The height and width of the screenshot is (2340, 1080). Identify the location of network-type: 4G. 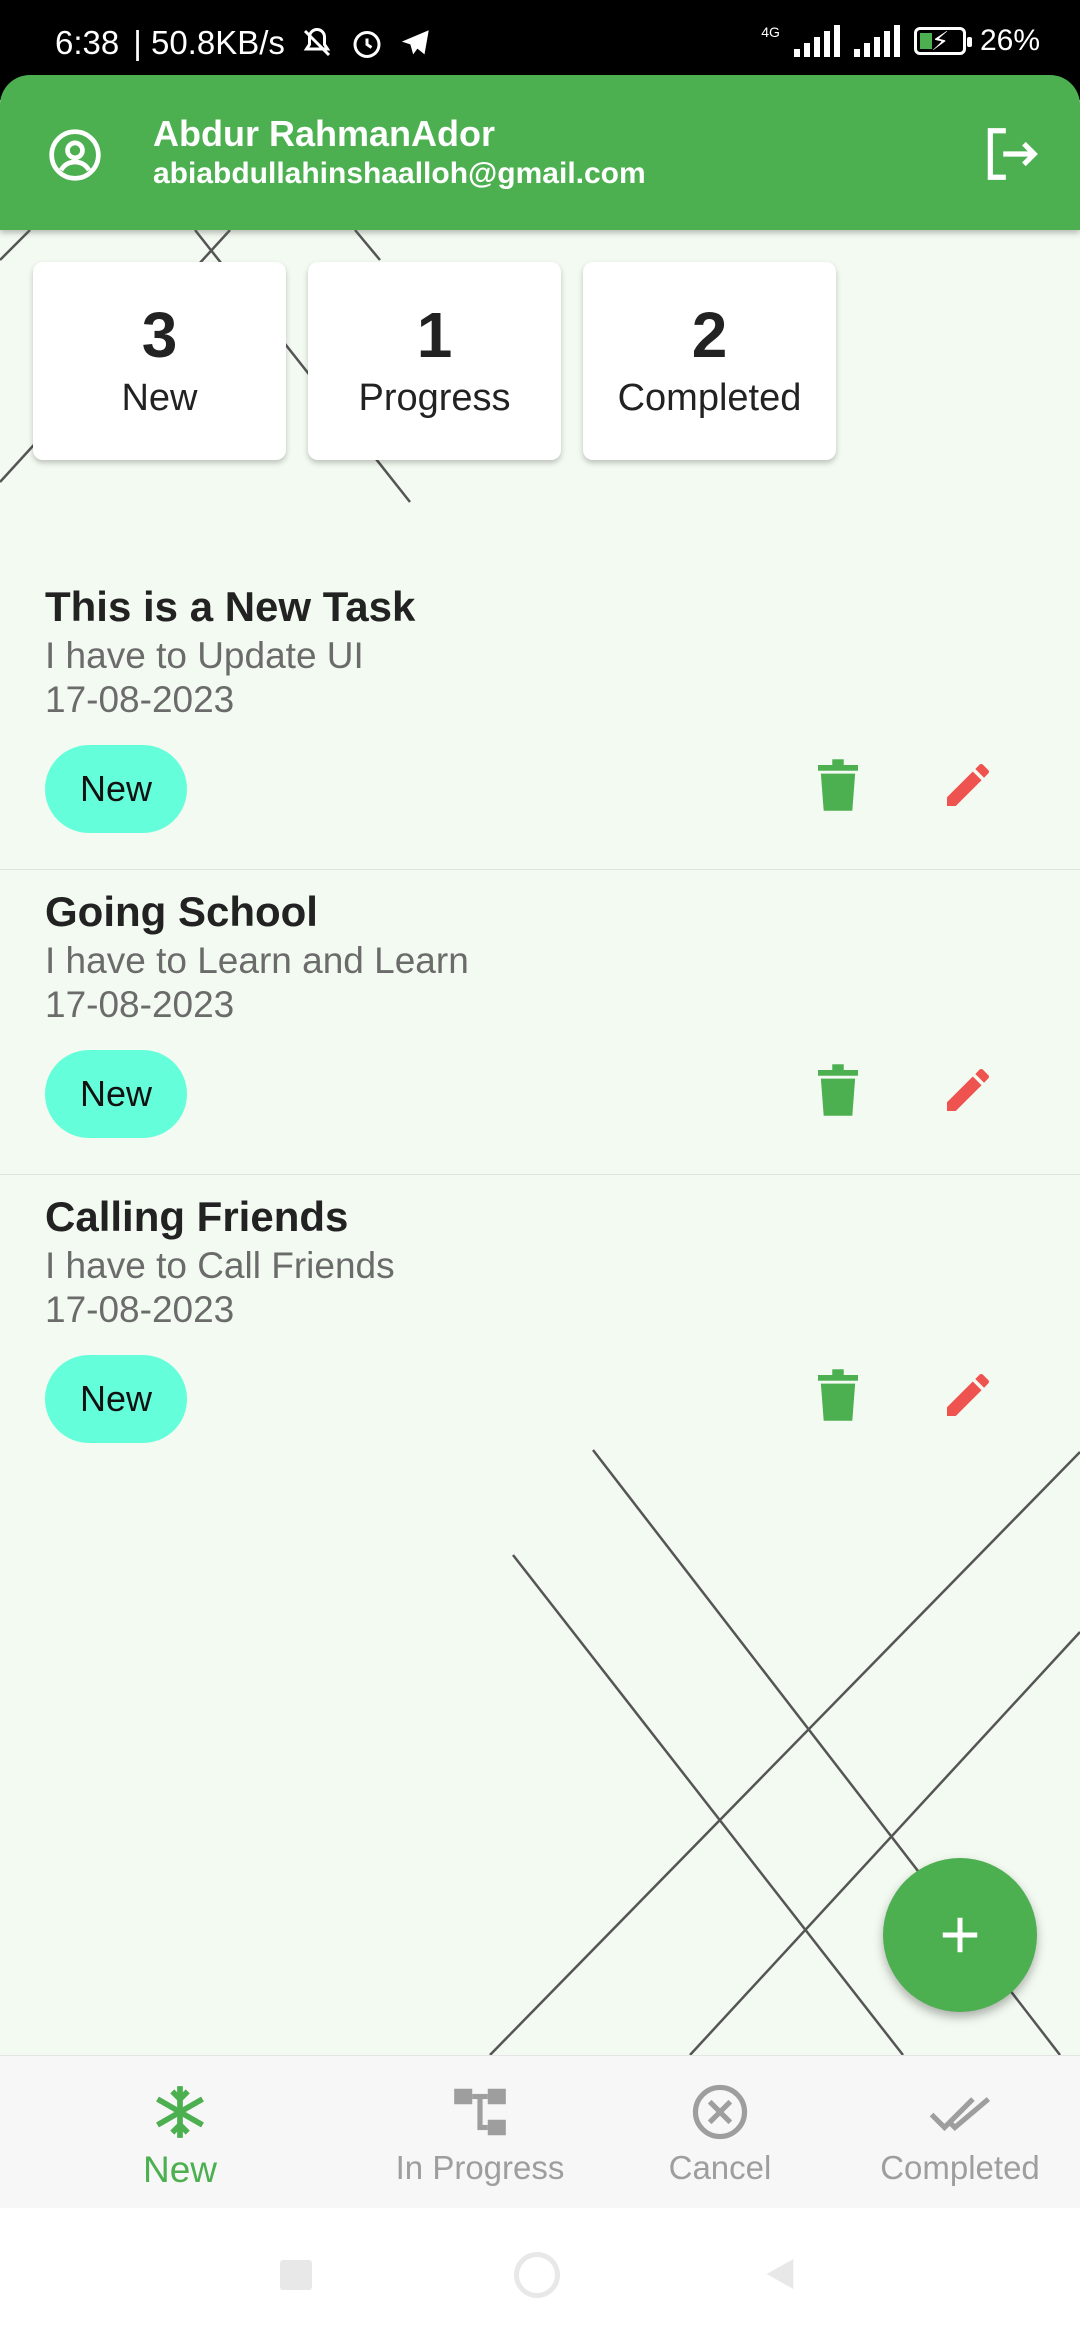
(770, 32).